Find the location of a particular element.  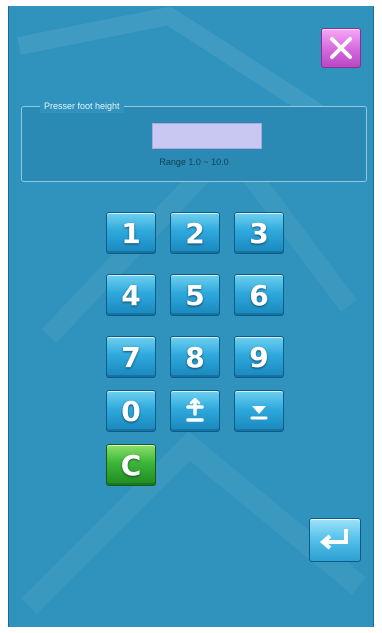

plus-minus-icon is located at coordinates (195, 410).